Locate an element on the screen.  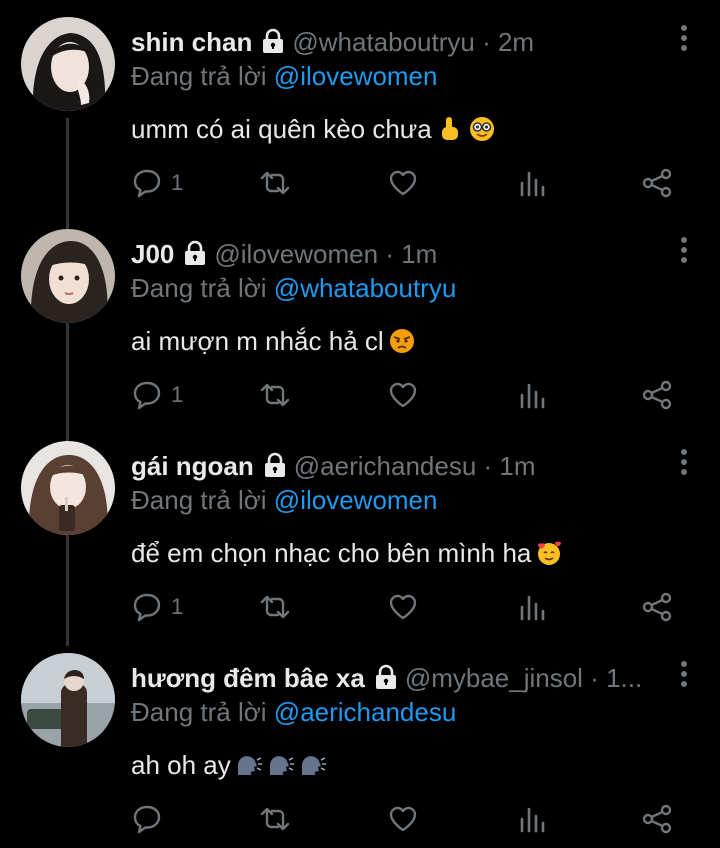
user-handle: @whataboutryu is located at coordinates (383, 42).